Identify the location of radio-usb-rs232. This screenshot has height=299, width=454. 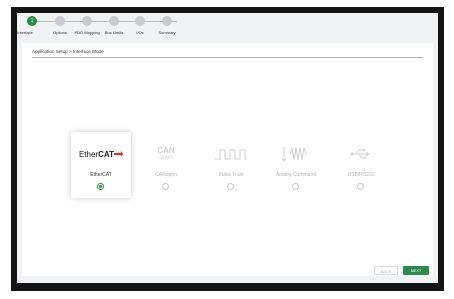
(360, 186).